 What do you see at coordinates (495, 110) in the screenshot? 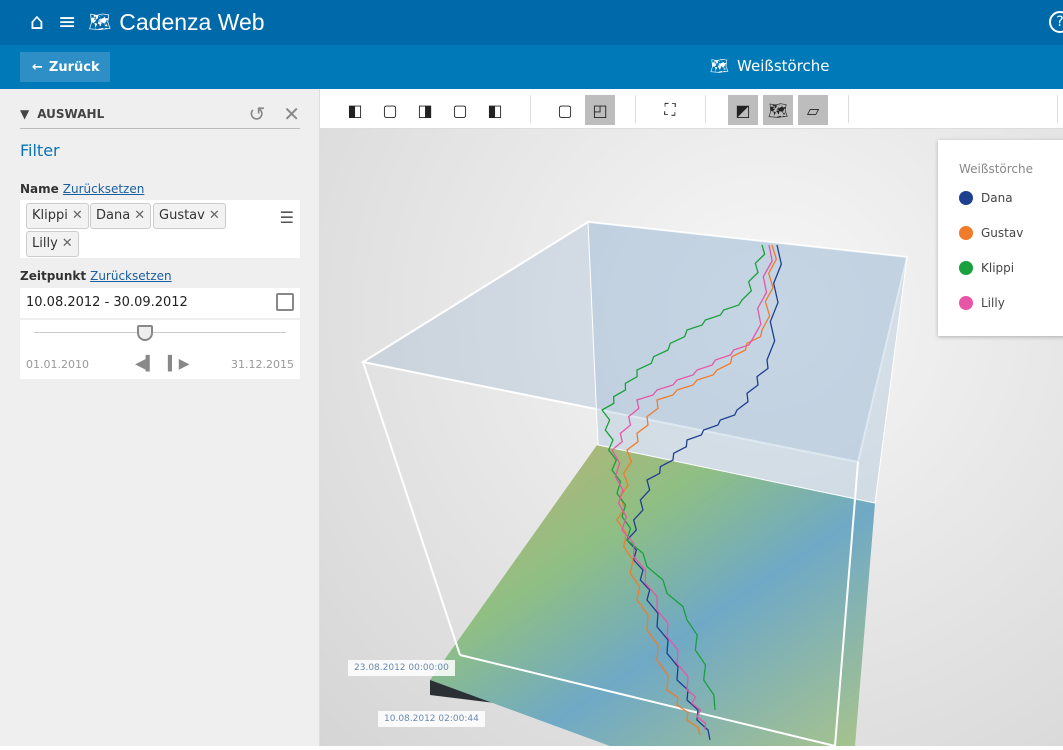
I see `cube-back-icon: ◧` at bounding box center [495, 110].